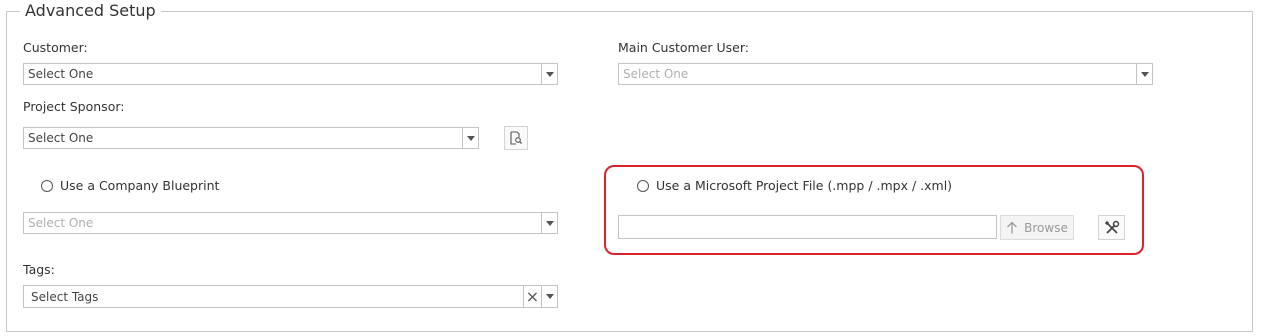 The height and width of the screenshot is (336, 1261). I want to click on project-sponsor-lookup-button, so click(516, 138).